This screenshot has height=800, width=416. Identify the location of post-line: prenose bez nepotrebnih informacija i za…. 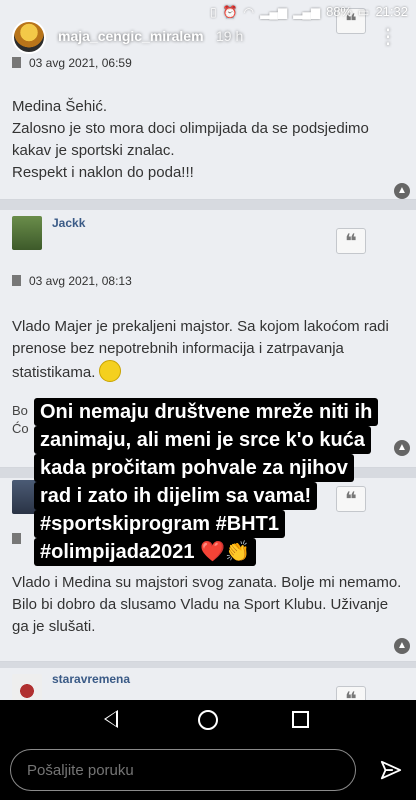
(178, 348).